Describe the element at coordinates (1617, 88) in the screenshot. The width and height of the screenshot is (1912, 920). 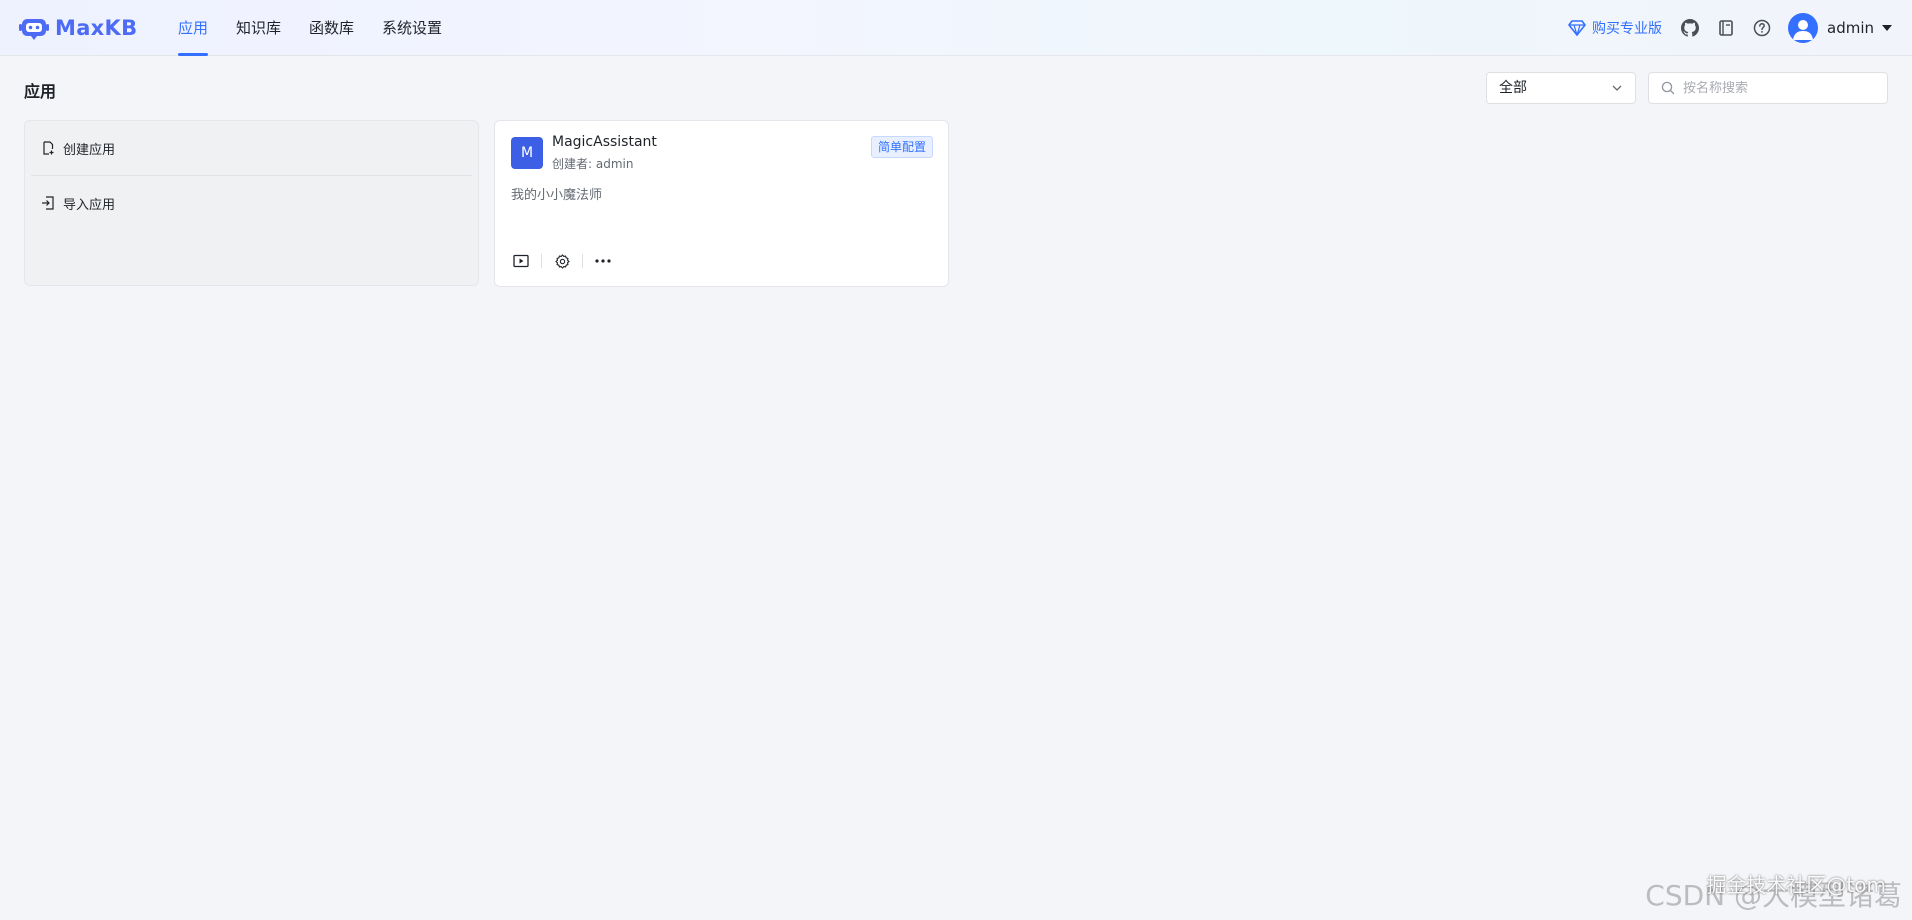
I see `chevron-down-icon` at that location.